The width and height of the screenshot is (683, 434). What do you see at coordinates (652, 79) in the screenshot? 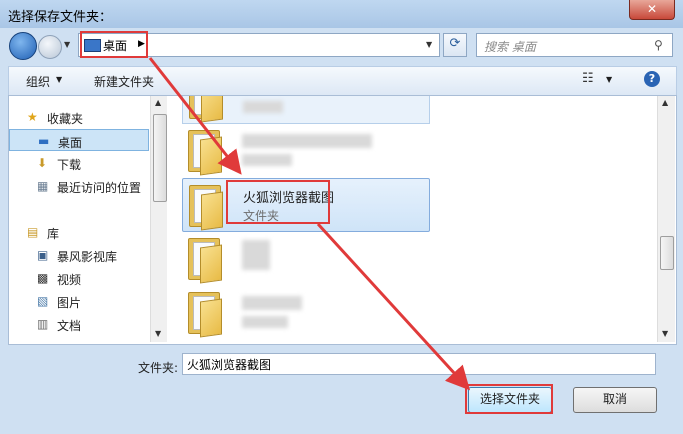
I see `help-icon: ?` at bounding box center [652, 79].